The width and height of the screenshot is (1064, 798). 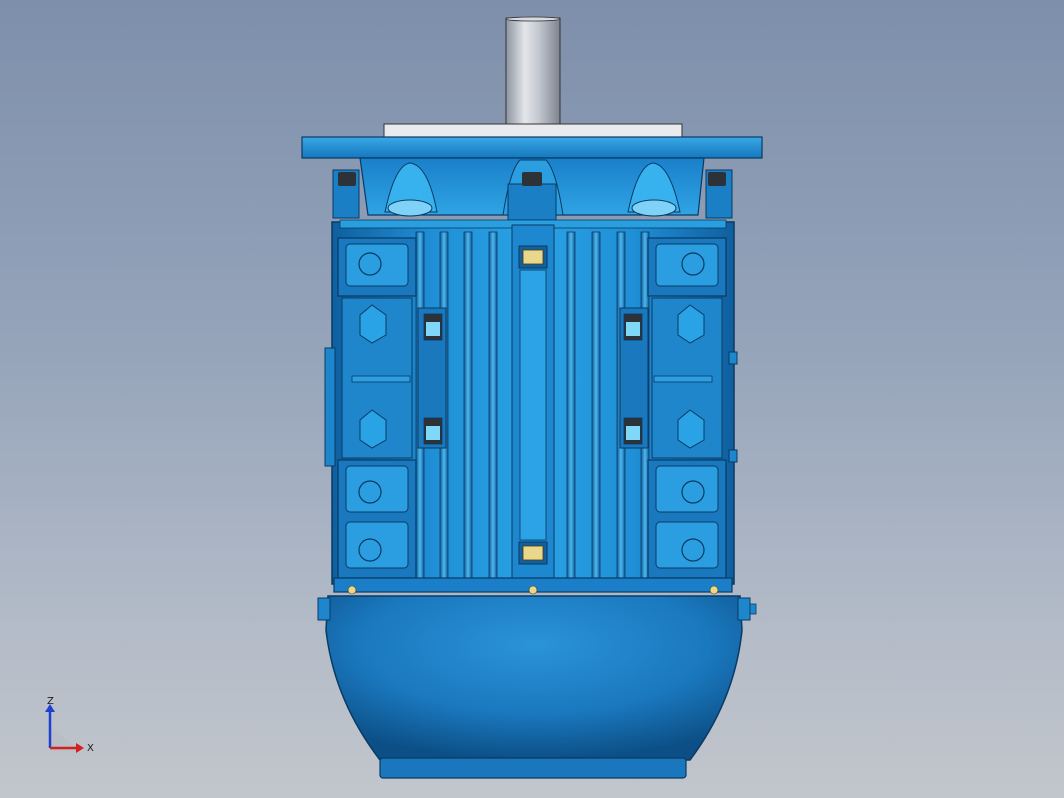 What do you see at coordinates (377, 519) in the screenshot?
I see `mount-pad-left-lower` at bounding box center [377, 519].